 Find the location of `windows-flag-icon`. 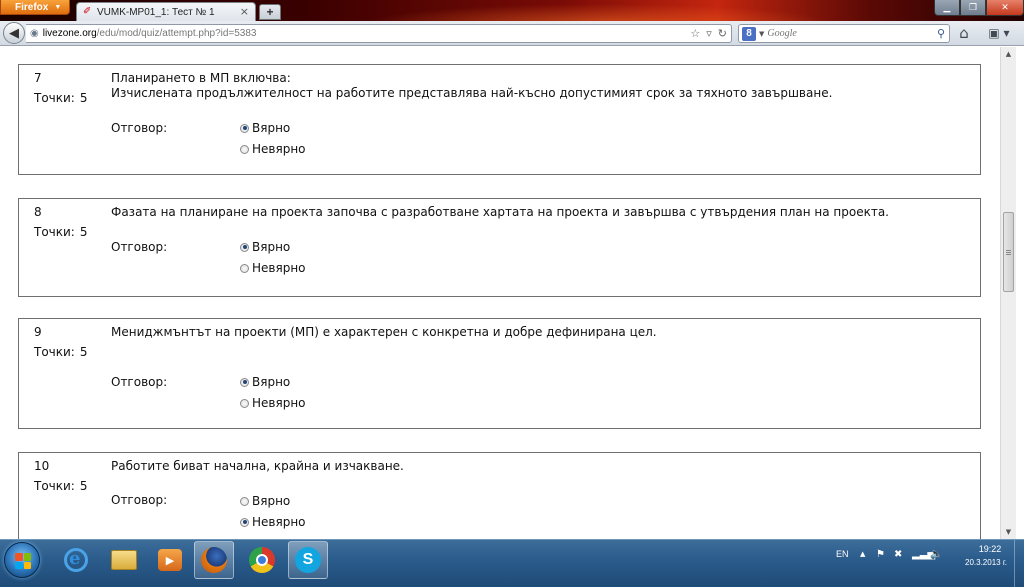

windows-flag-icon is located at coordinates (23, 561).